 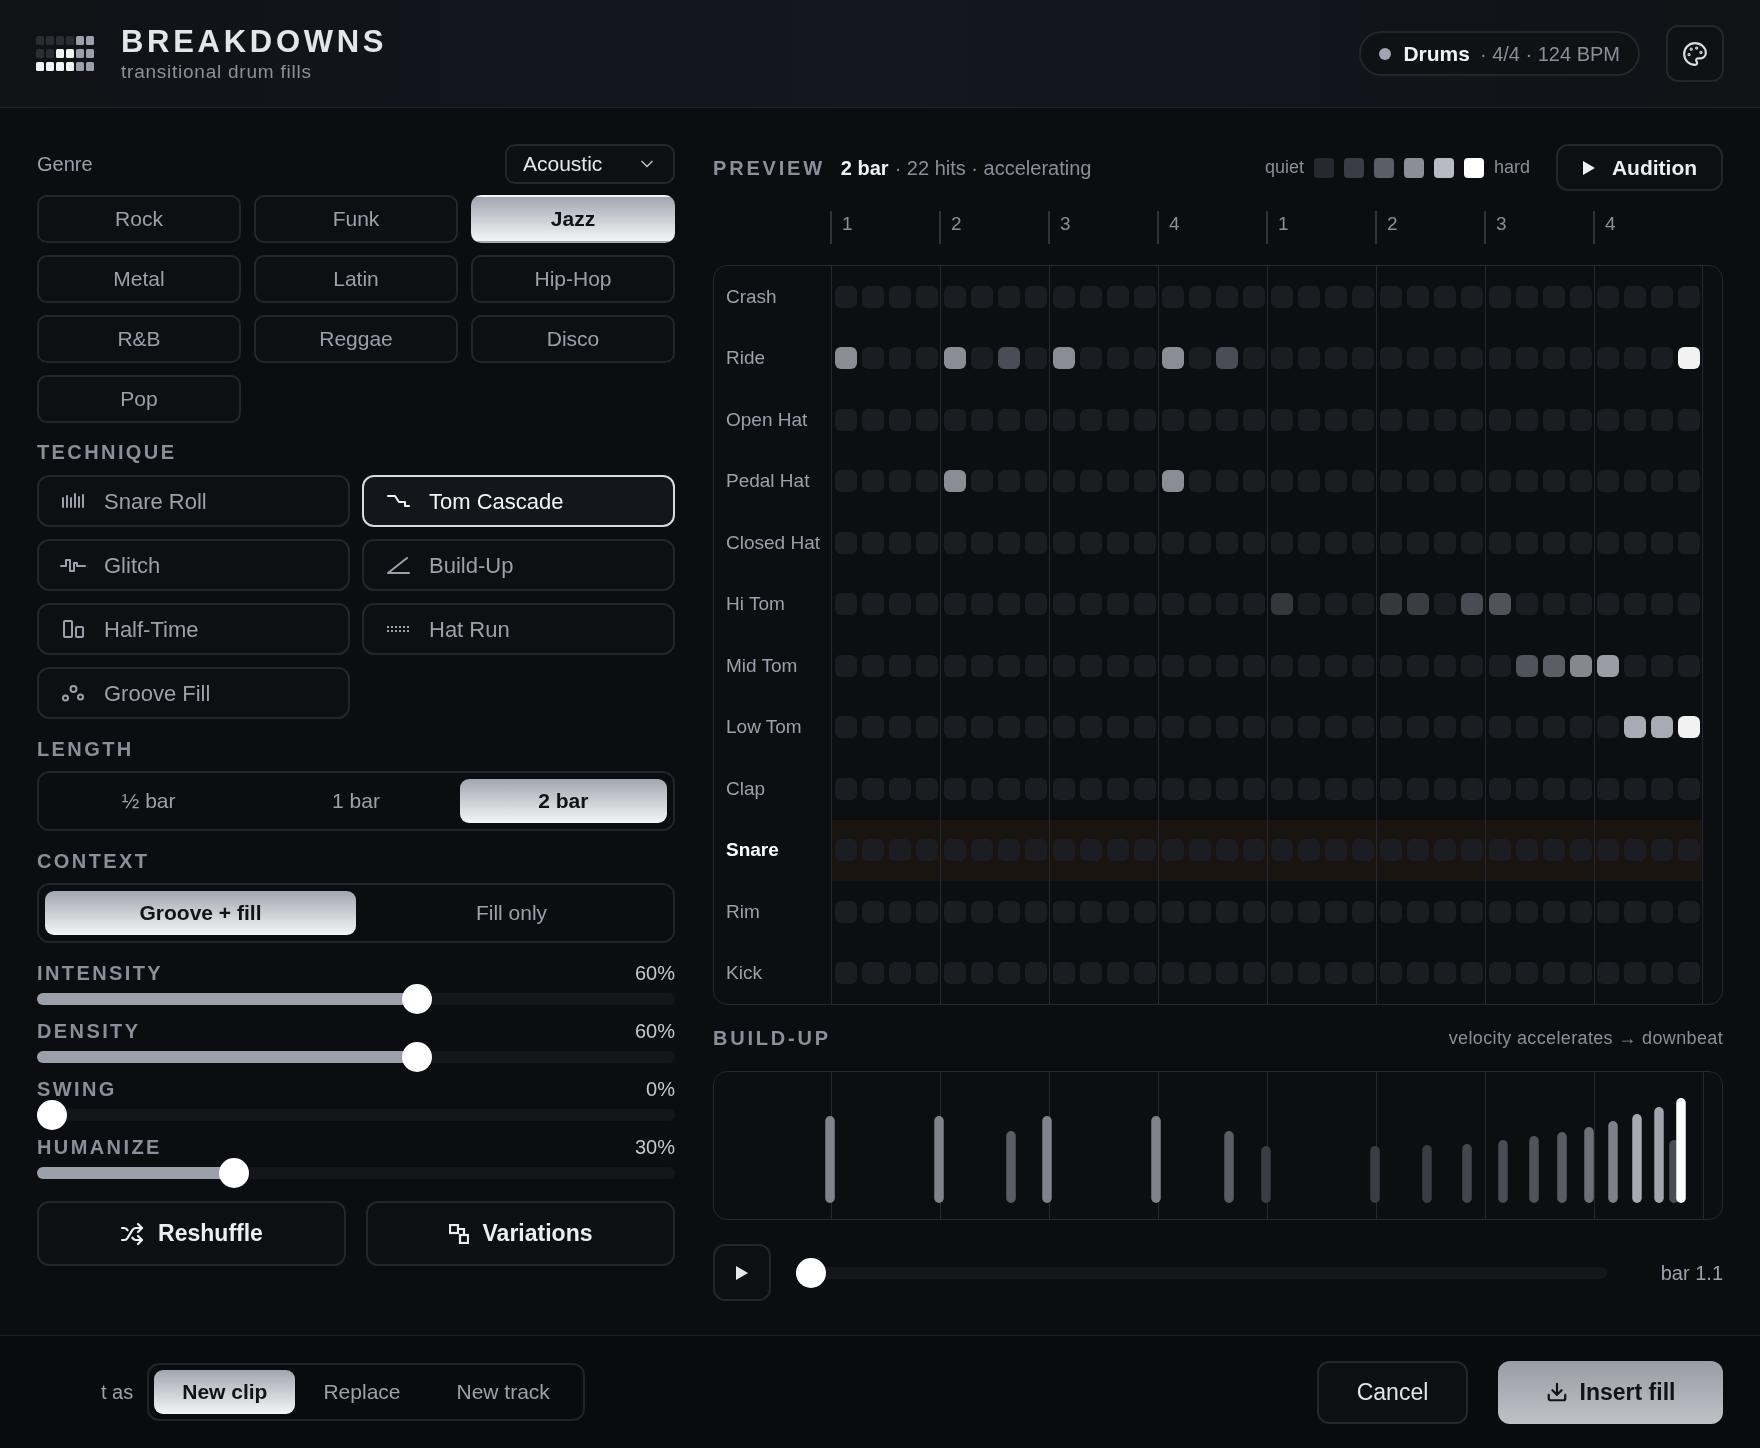 What do you see at coordinates (742, 1272) in the screenshot?
I see `play-button` at bounding box center [742, 1272].